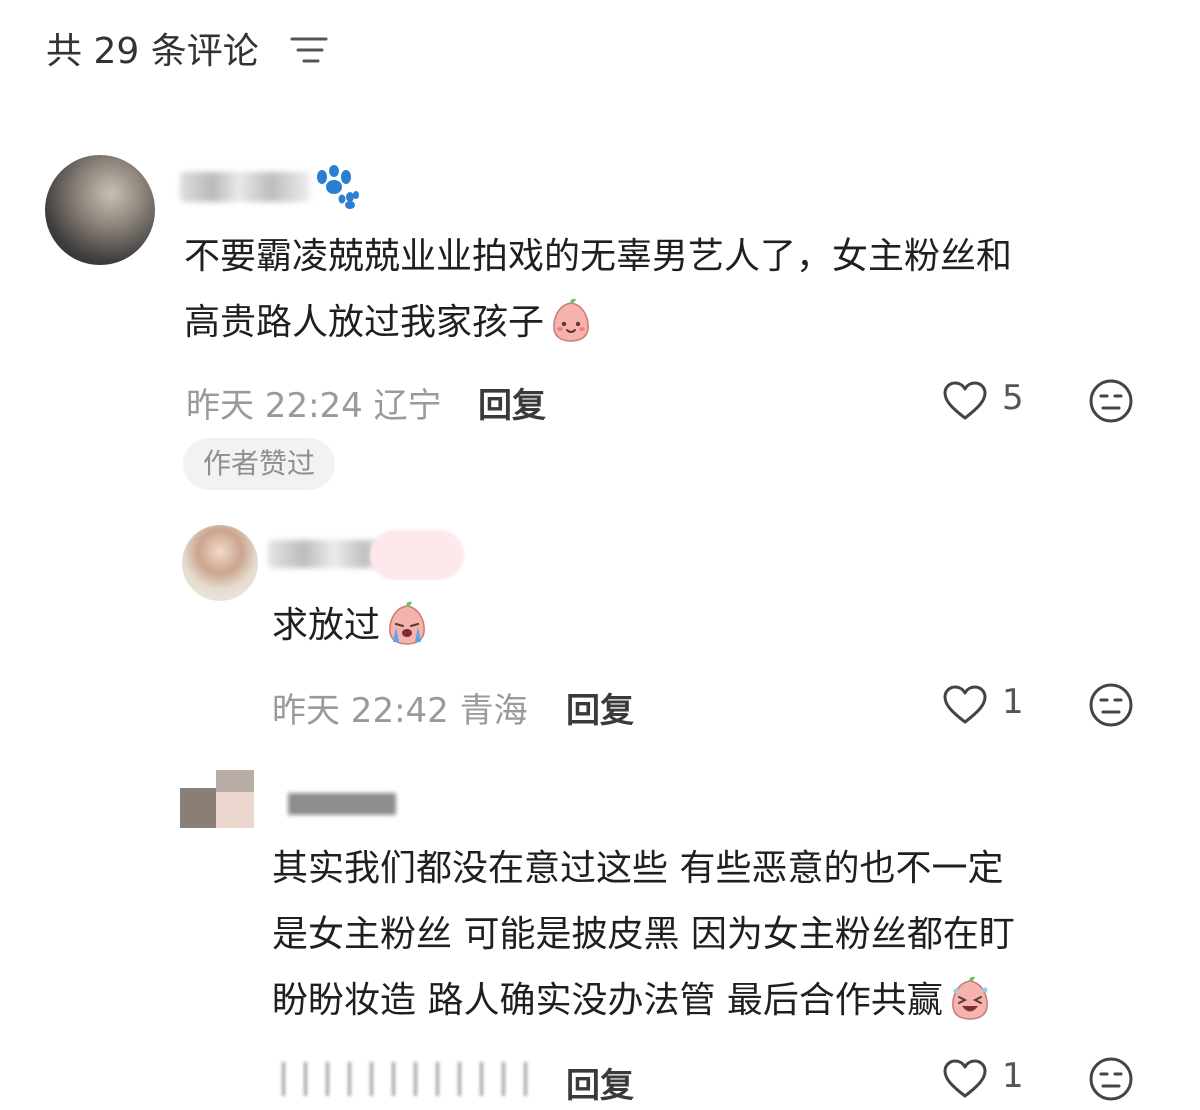 The height and width of the screenshot is (1110, 1200). Describe the element at coordinates (638, 868) in the screenshot. I see `comment-text-line: 其实我们都没在意过这些 有些恶意的也不一定` at that location.